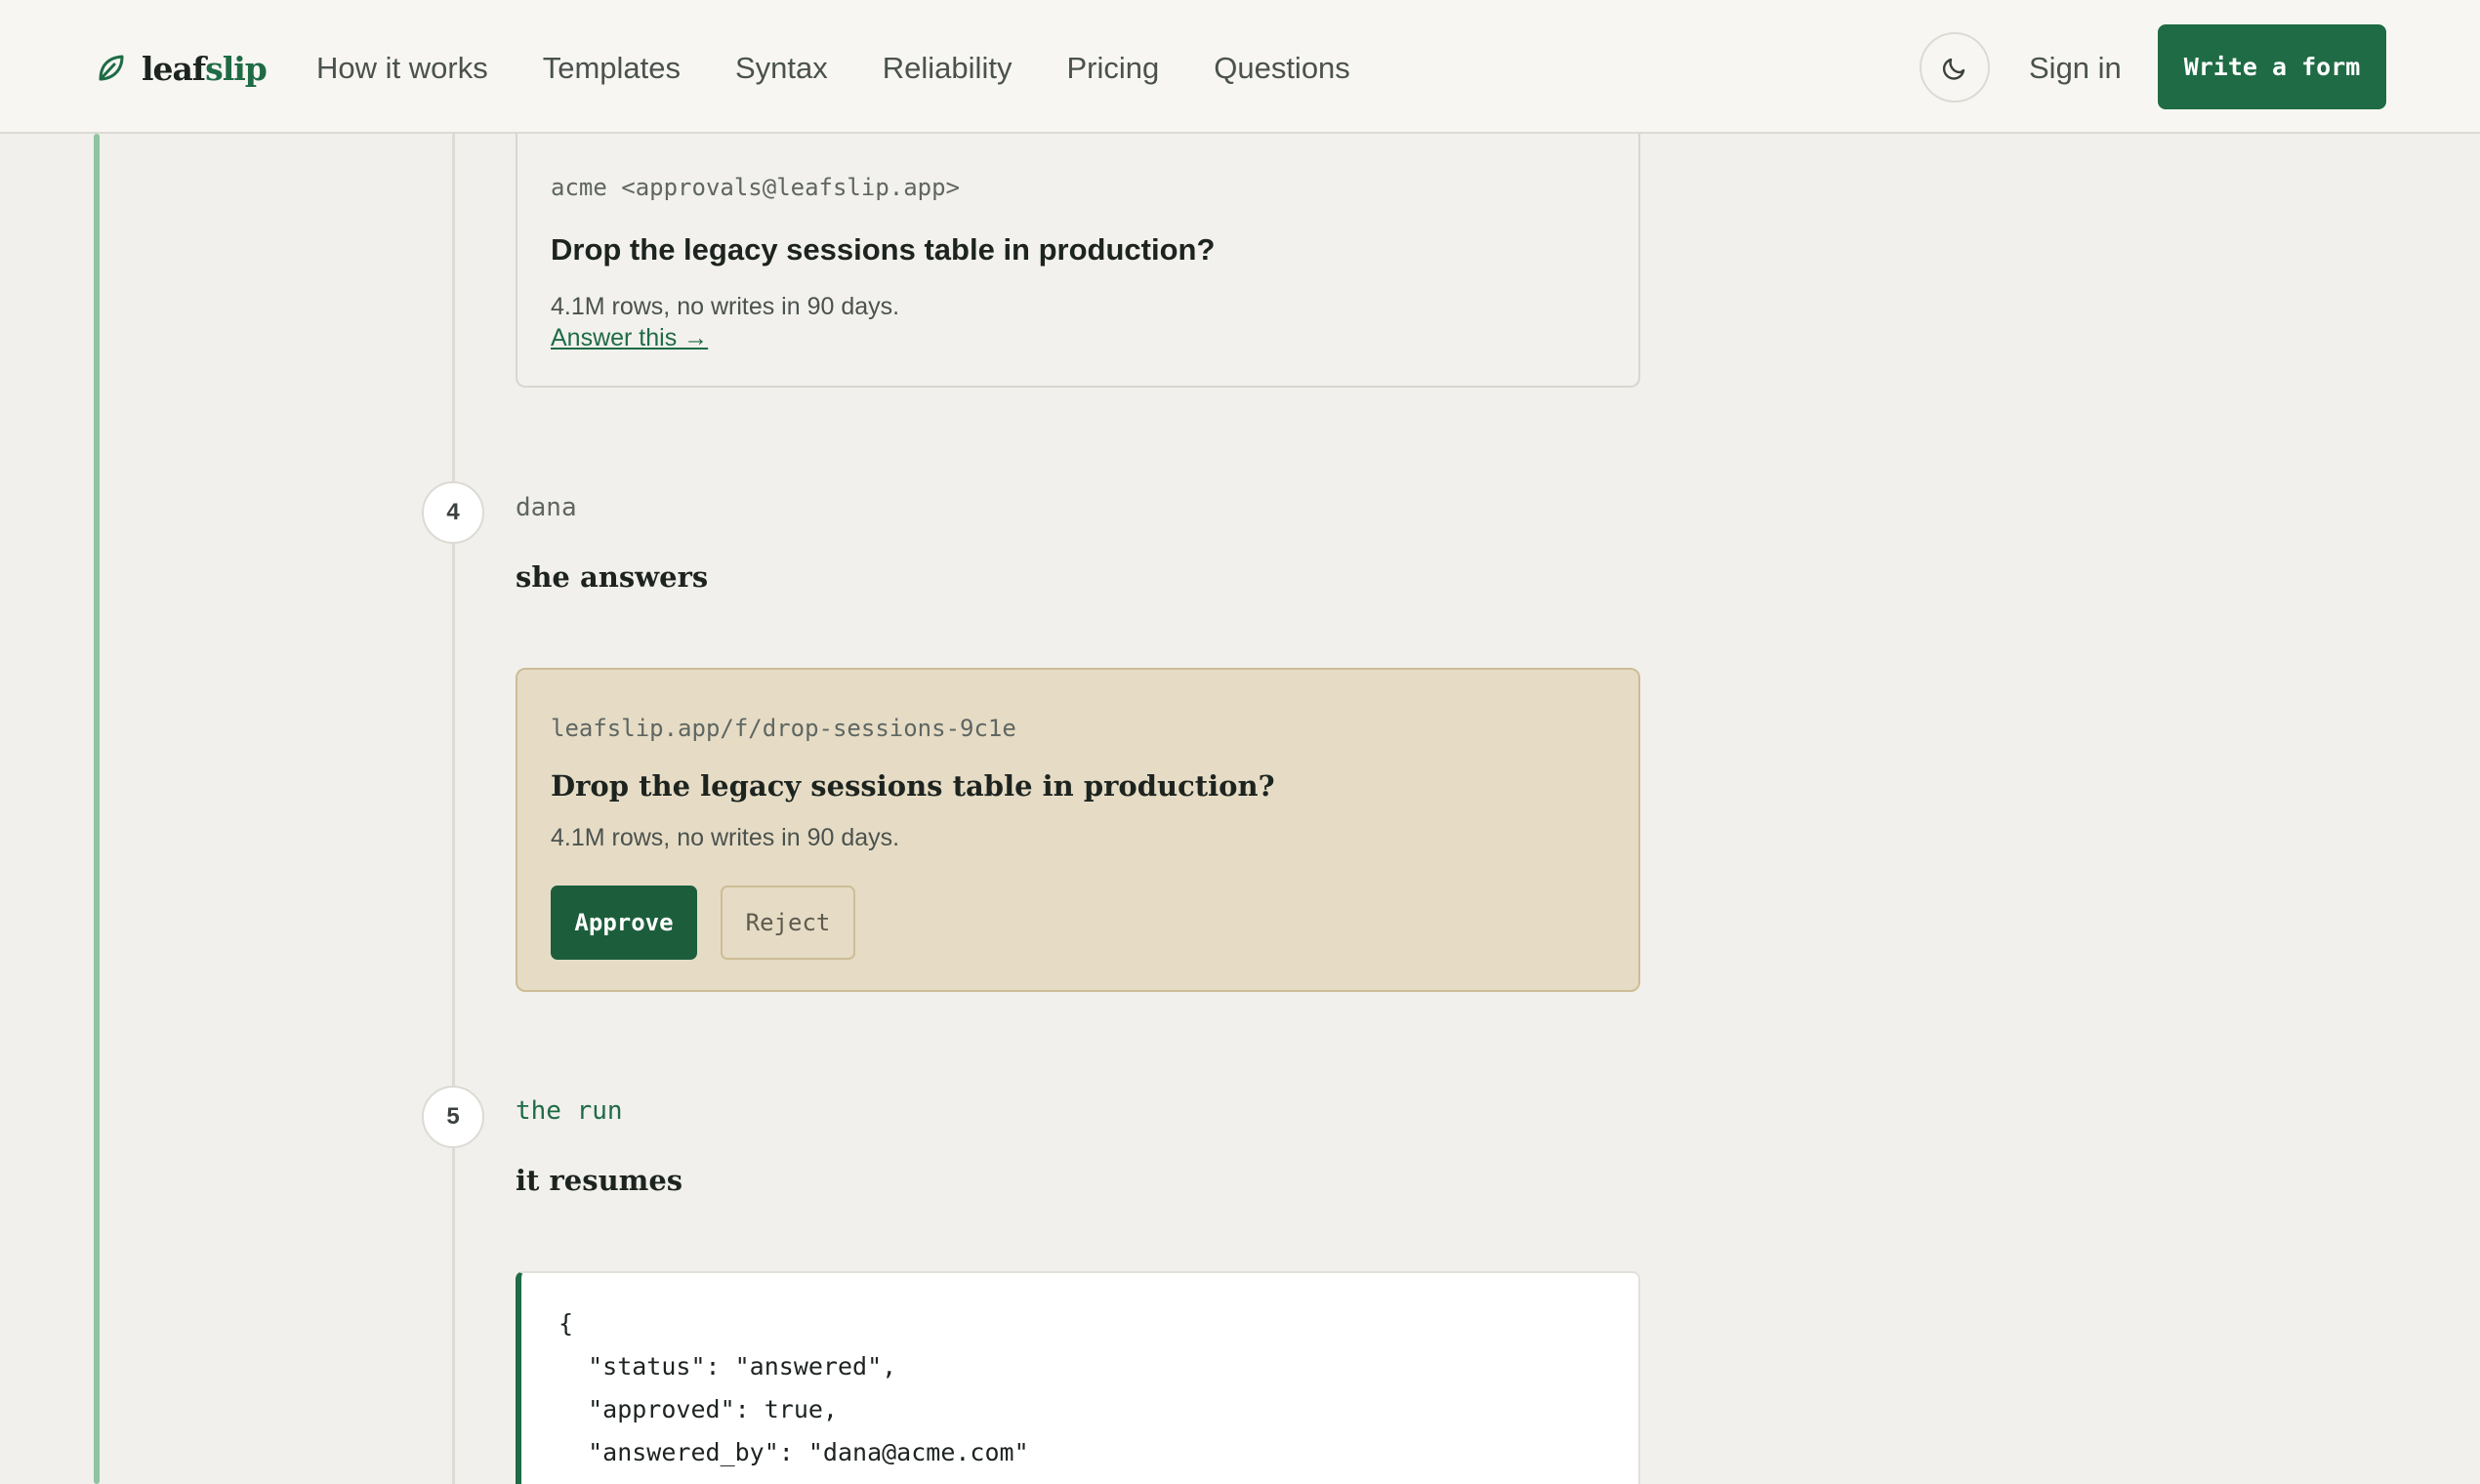 The image size is (2480, 1484). Describe the element at coordinates (612, 68) in the screenshot. I see `nav-link-templates: Templates` at that location.